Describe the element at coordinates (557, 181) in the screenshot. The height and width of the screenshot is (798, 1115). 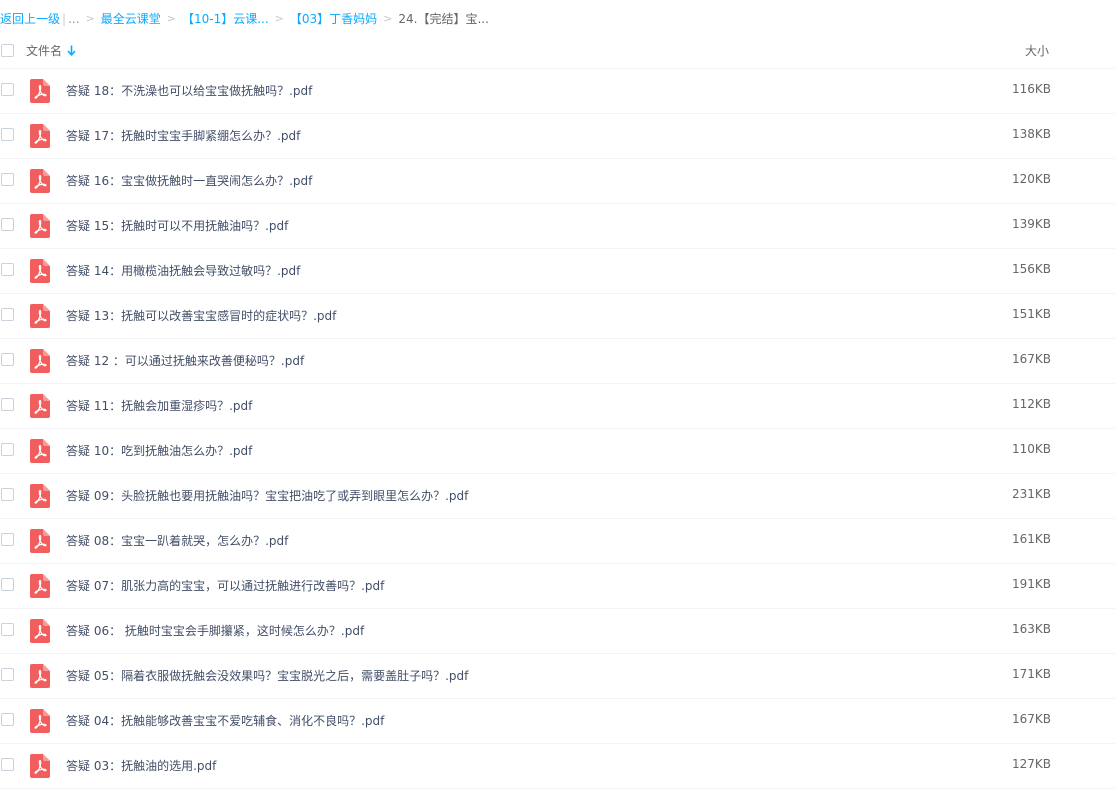
I see `file-row: 答疑 16：宝宝做抚触时一直哭闹怎么办？.pdf 120KB` at that location.